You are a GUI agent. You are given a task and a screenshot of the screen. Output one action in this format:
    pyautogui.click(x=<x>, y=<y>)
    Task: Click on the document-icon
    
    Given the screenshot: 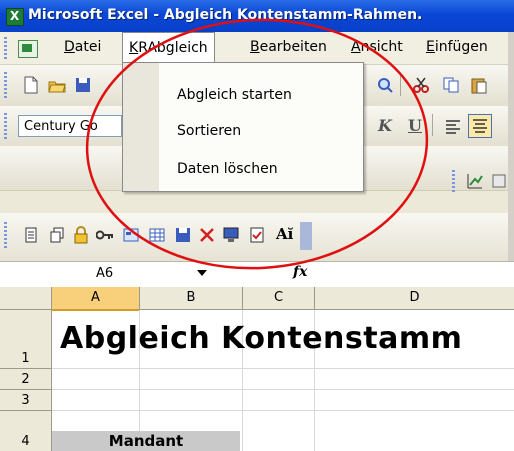 What is the action you would take?
    pyautogui.click(x=31, y=235)
    